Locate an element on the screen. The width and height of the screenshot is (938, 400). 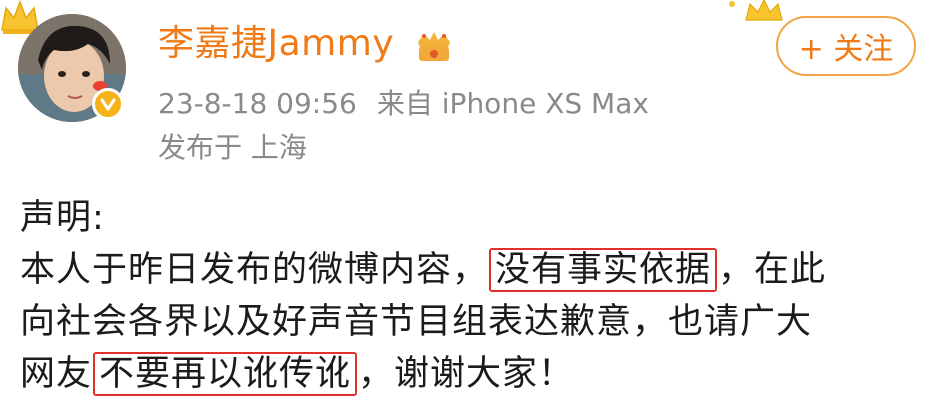
post-meta: 23-8-18 09:56 来自 iPhone XS Max is located at coordinates (403, 104).